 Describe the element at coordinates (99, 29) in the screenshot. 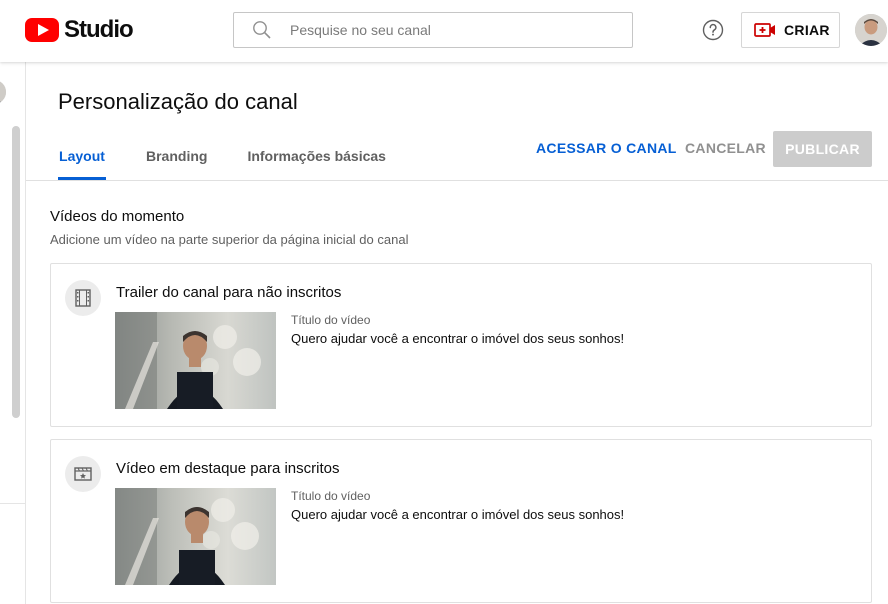

I see `logo-text: Studio` at that location.